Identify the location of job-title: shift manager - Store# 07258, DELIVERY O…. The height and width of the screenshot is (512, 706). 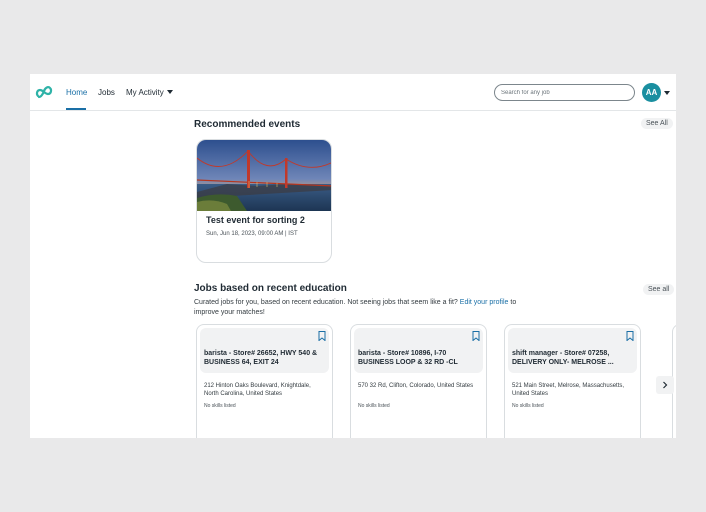
(571, 358).